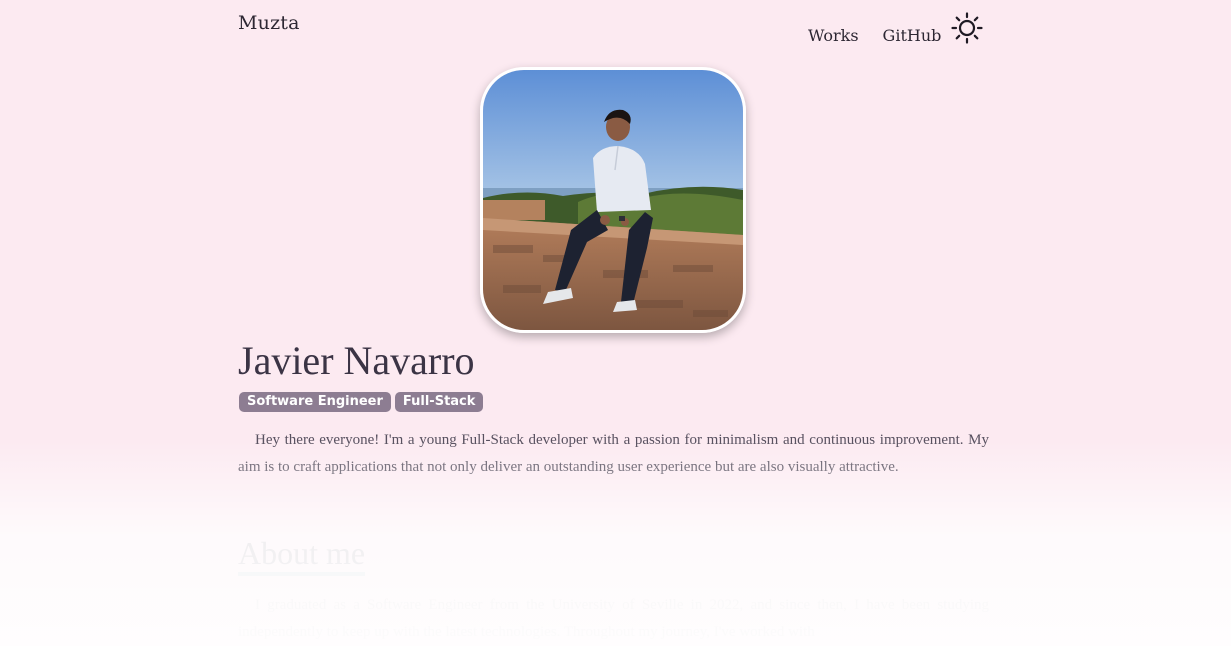  I want to click on brand-logo: Muzta, so click(269, 23).